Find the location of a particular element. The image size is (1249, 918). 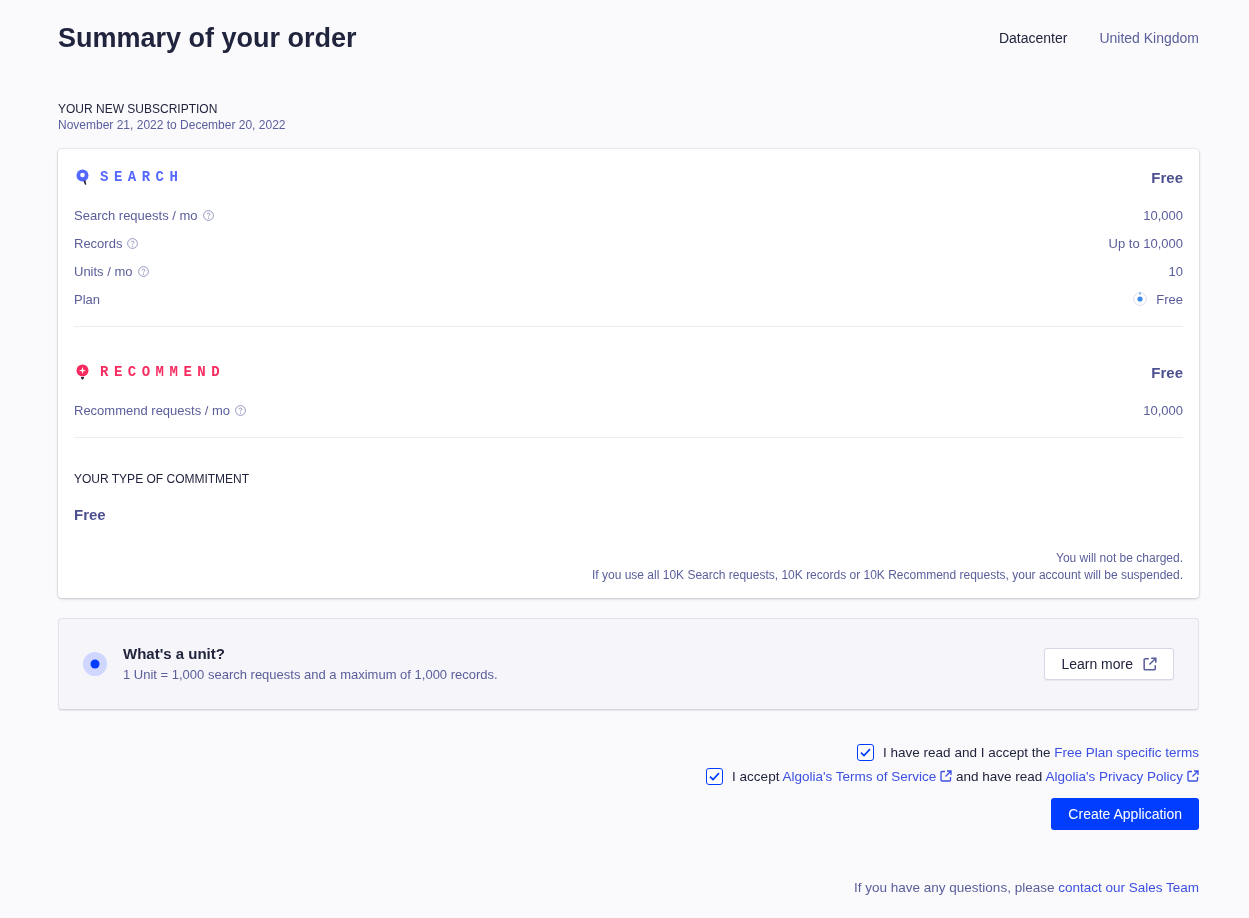

subscription-period: November 21, 2022 to December 20, 2022 is located at coordinates (172, 125).